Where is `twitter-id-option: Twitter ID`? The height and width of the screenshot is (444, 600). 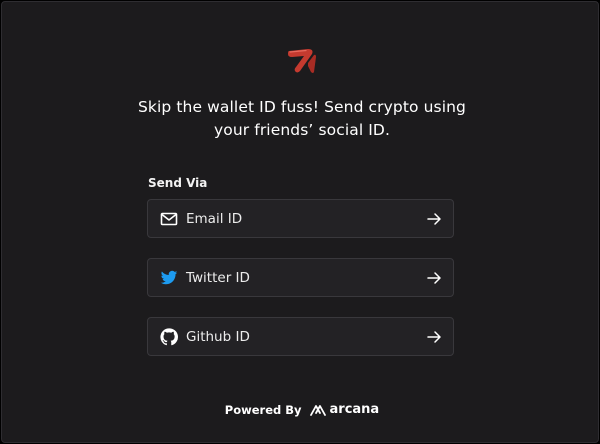
twitter-id-option: Twitter ID is located at coordinates (300, 277).